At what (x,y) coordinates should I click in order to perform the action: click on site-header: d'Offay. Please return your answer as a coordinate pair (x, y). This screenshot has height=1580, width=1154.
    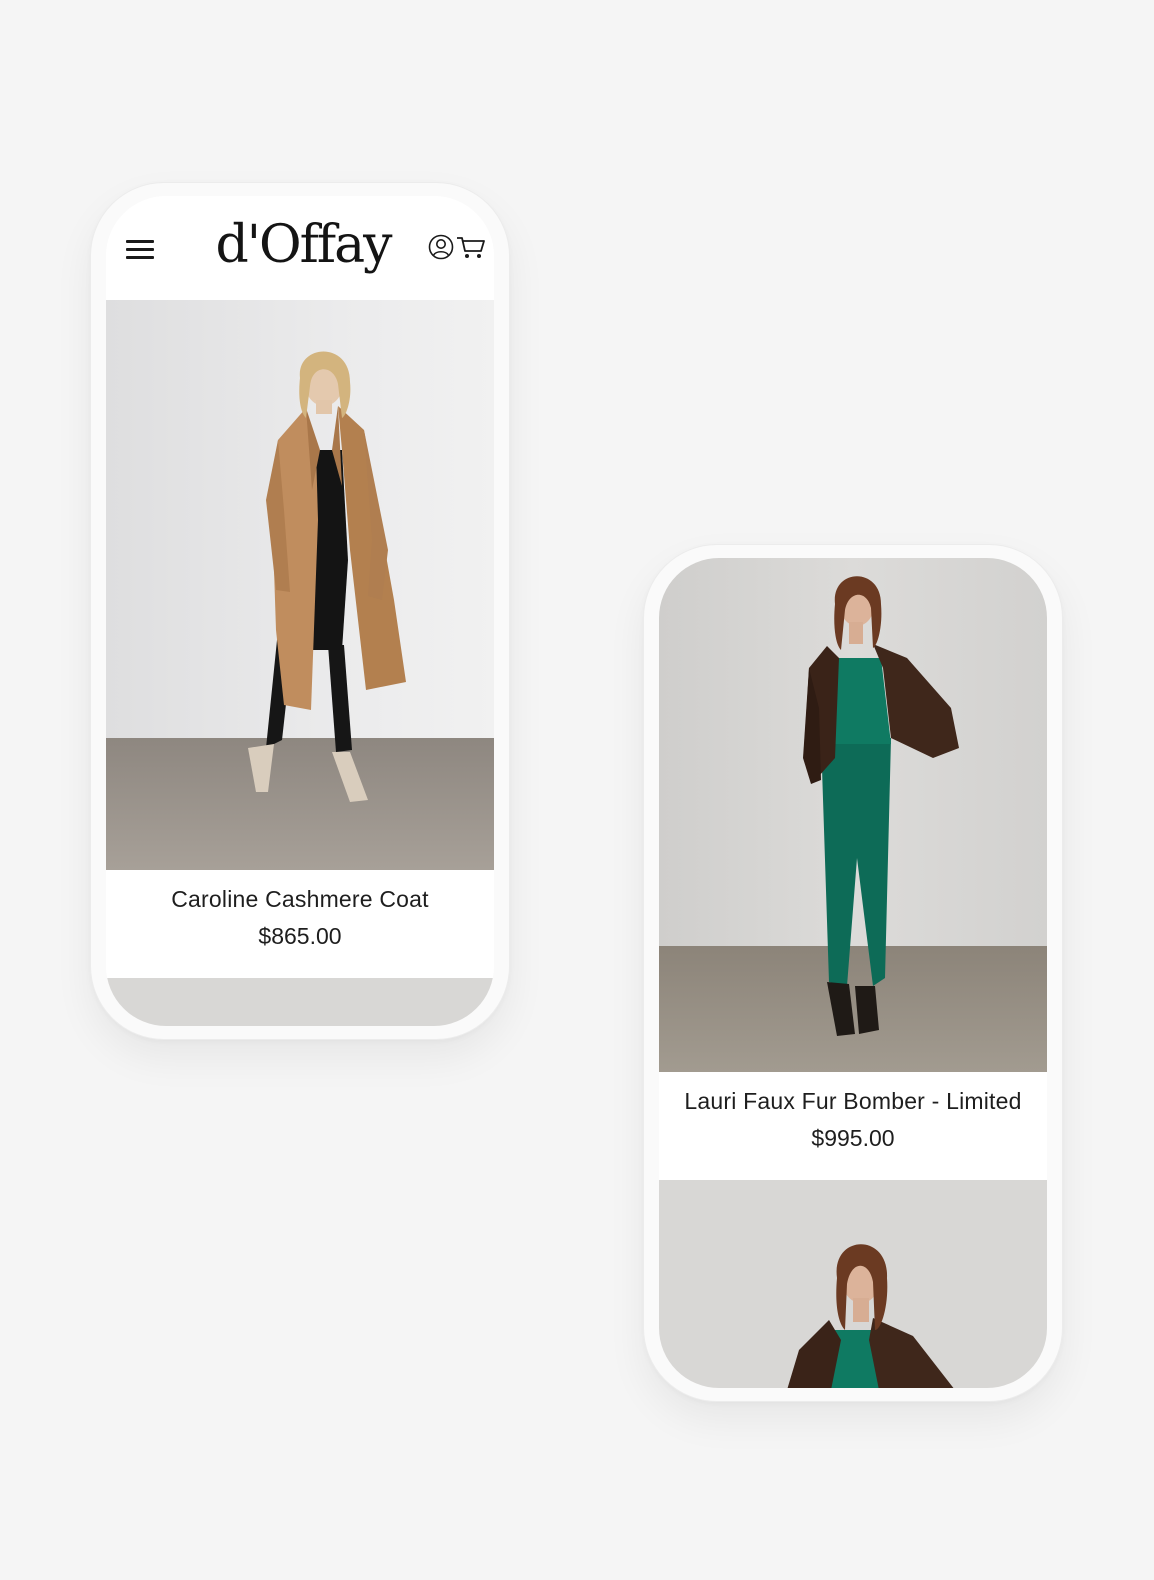
    Looking at the image, I should click on (300, 248).